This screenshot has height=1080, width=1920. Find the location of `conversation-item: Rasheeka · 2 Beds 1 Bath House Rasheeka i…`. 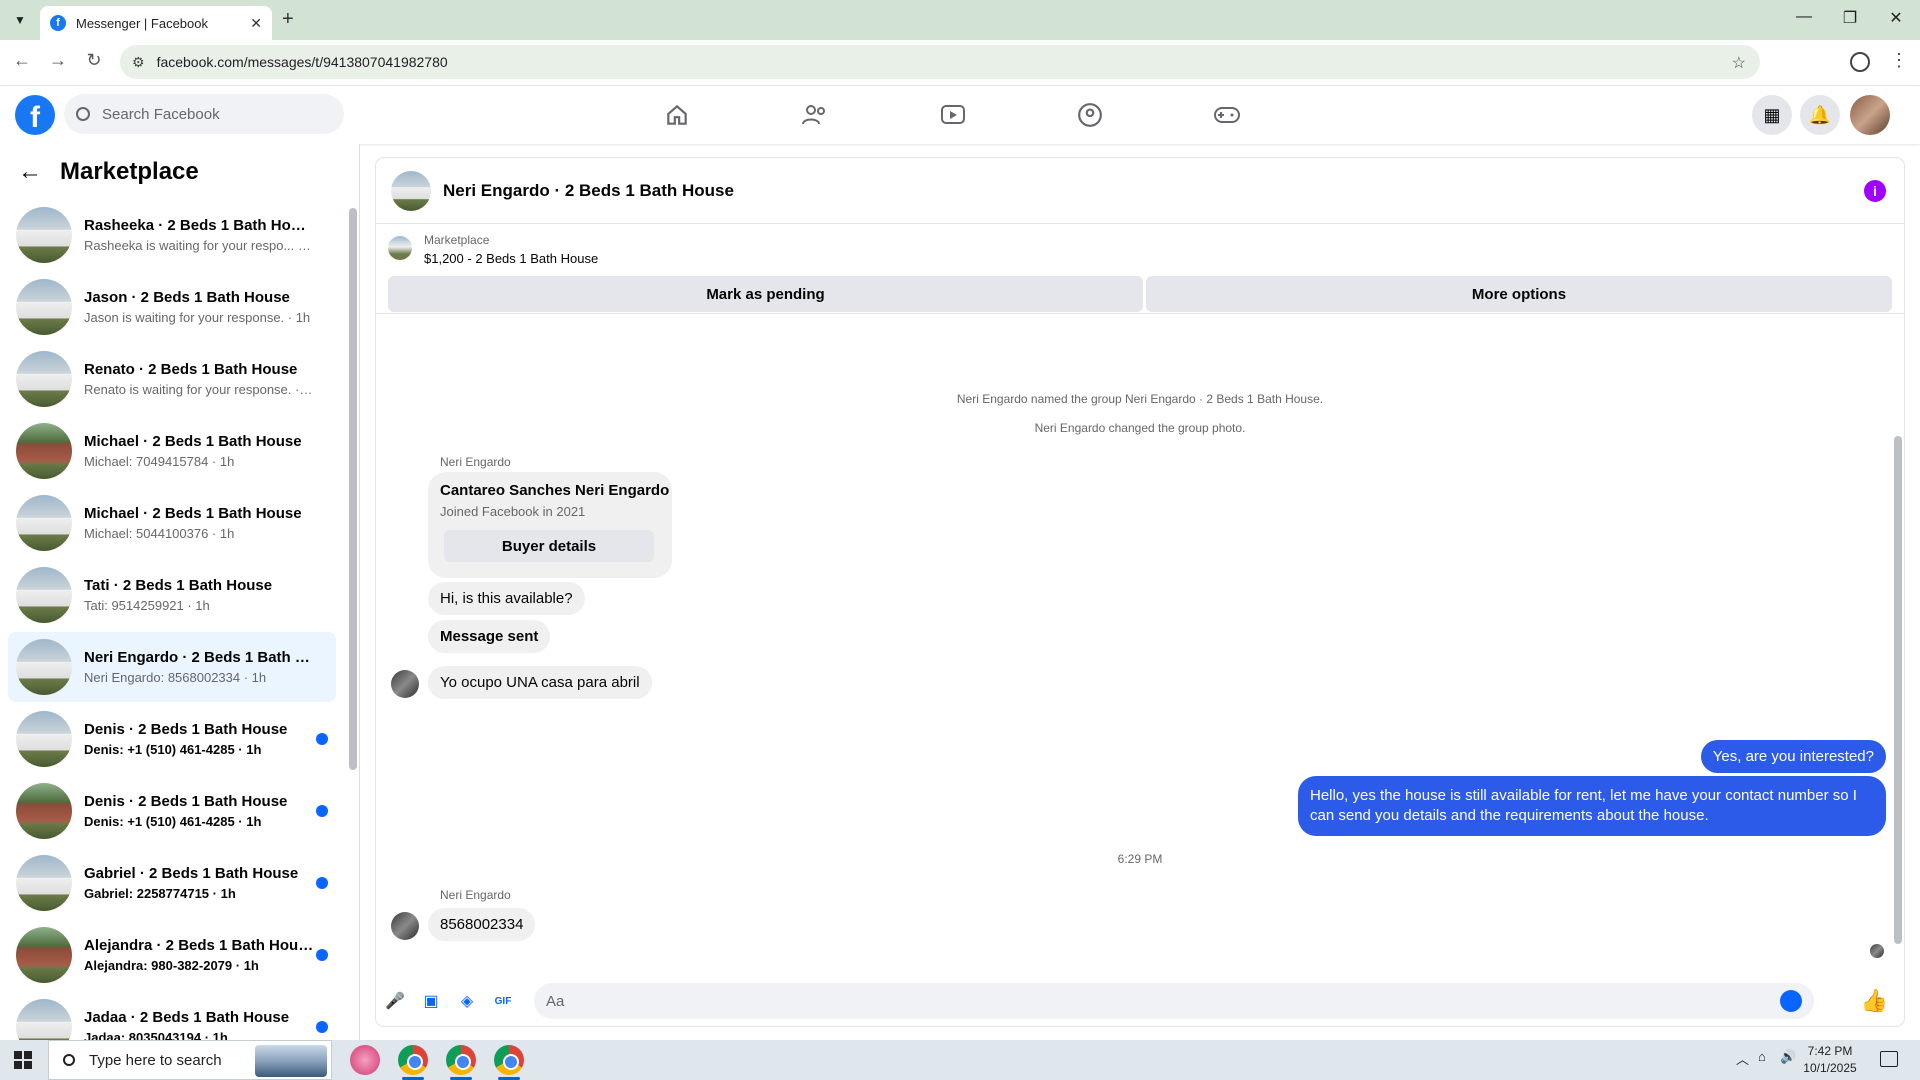

conversation-item: Rasheeka · 2 Beds 1 Bath House Rasheeka i… is located at coordinates (172, 235).